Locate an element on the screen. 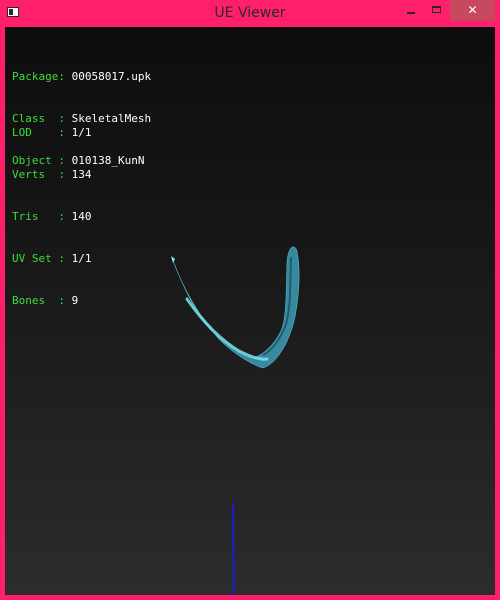 The height and width of the screenshot is (600, 500). close-icon: ✕ is located at coordinates (472, 10).